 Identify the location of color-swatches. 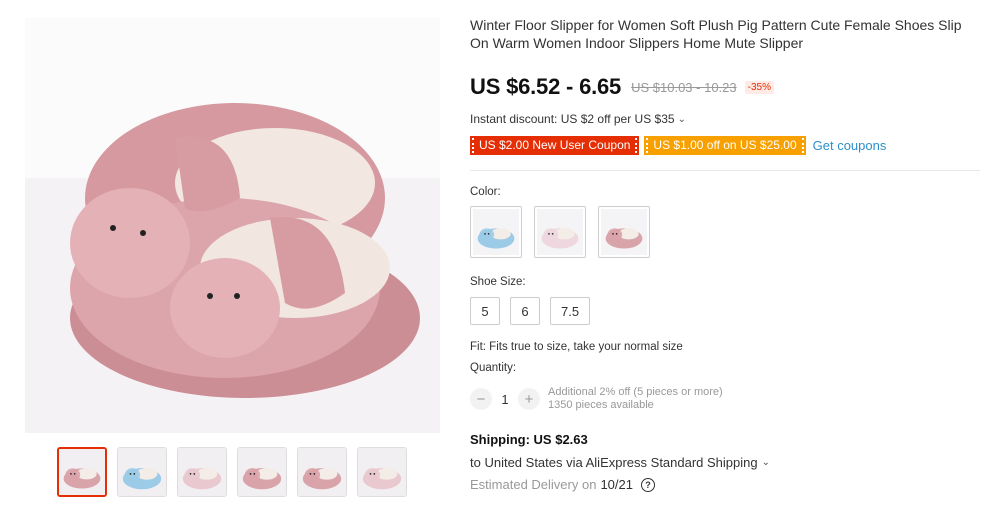
(560, 232).